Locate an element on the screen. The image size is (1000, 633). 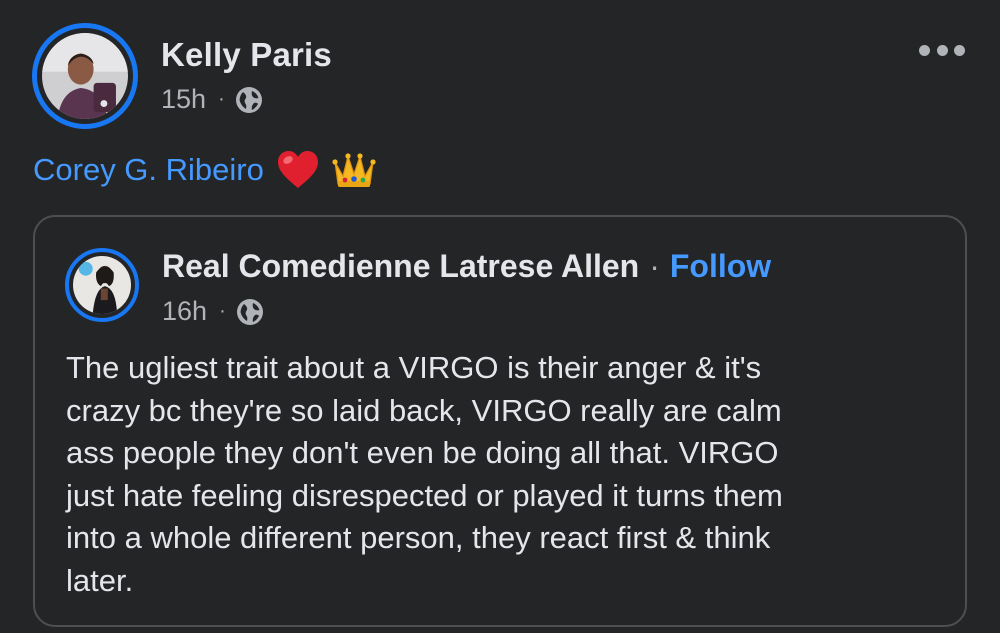
shared-post-meta: 16h · is located at coordinates (213, 311).